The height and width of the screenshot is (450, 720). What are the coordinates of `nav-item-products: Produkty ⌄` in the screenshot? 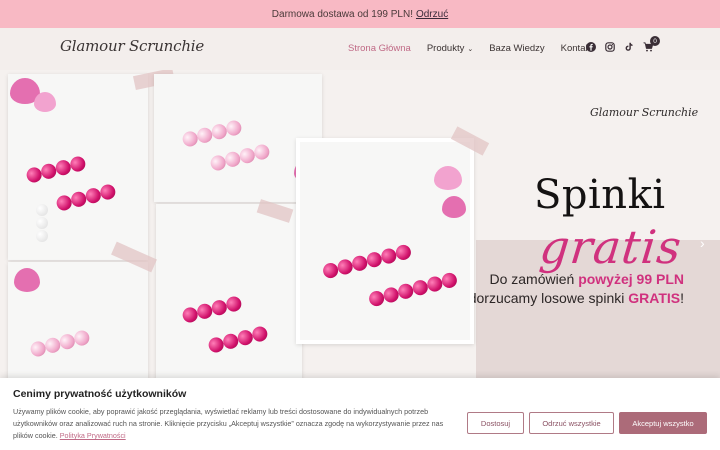 It's located at (450, 48).